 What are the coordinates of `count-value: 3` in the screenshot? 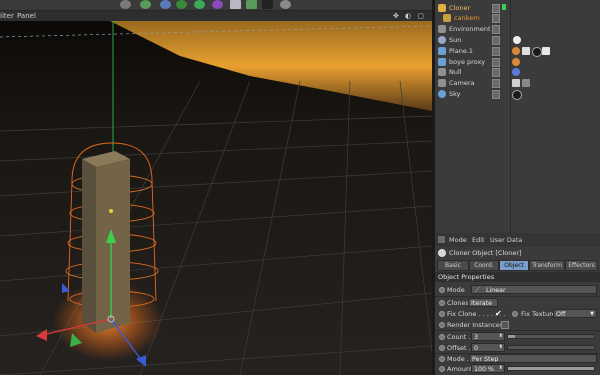 It's located at (476, 337).